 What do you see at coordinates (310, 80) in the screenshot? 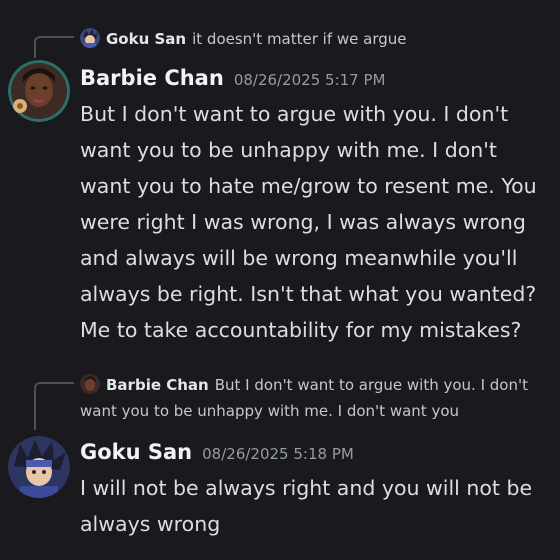
I see `timestamp: 08/26/2025 5:17 PM` at bounding box center [310, 80].